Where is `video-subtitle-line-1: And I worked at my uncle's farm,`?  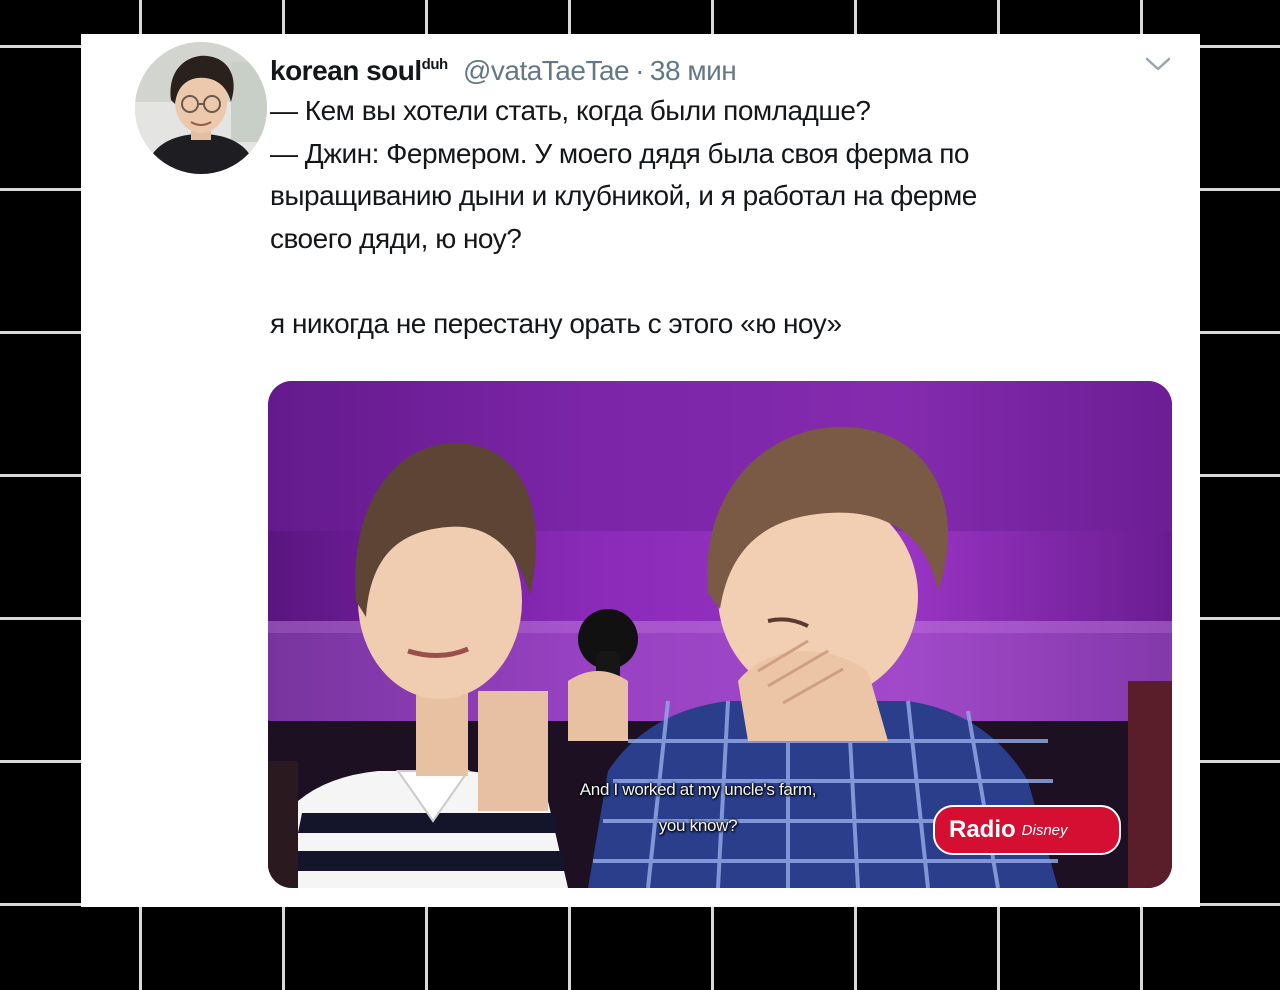
video-subtitle-line-1: And I worked at my uncle's farm, is located at coordinates (698, 789).